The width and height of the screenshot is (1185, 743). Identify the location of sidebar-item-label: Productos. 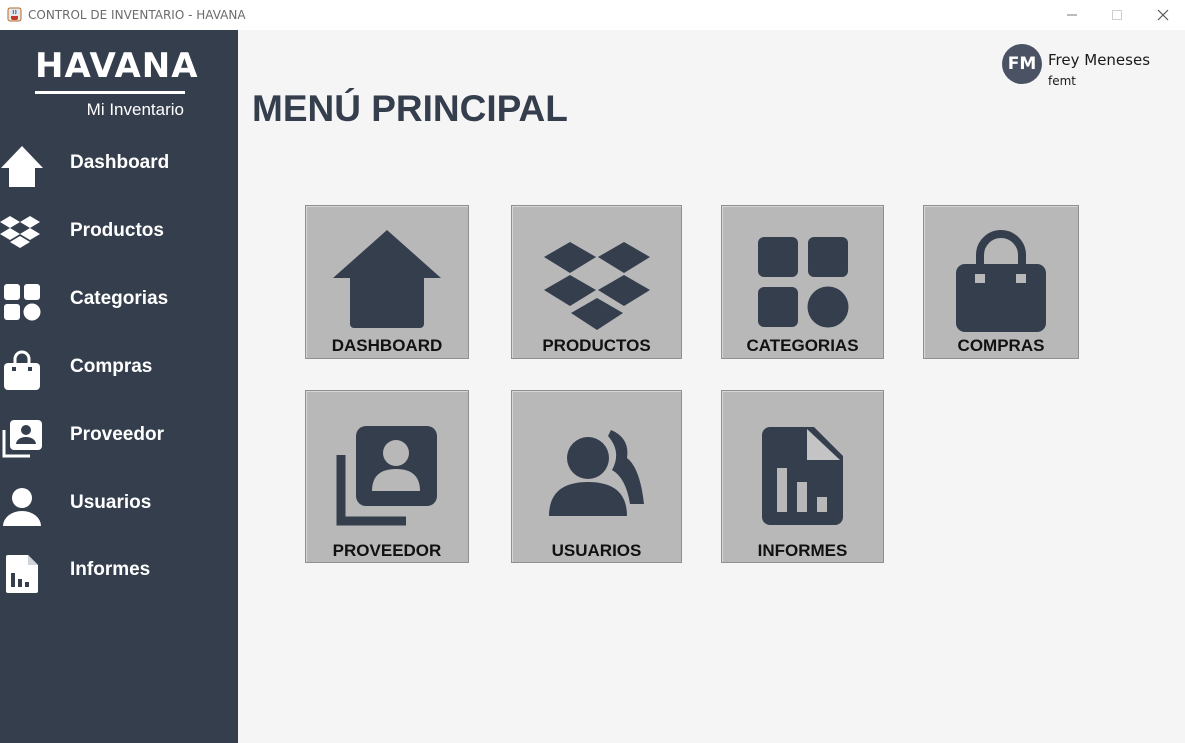
(117, 230).